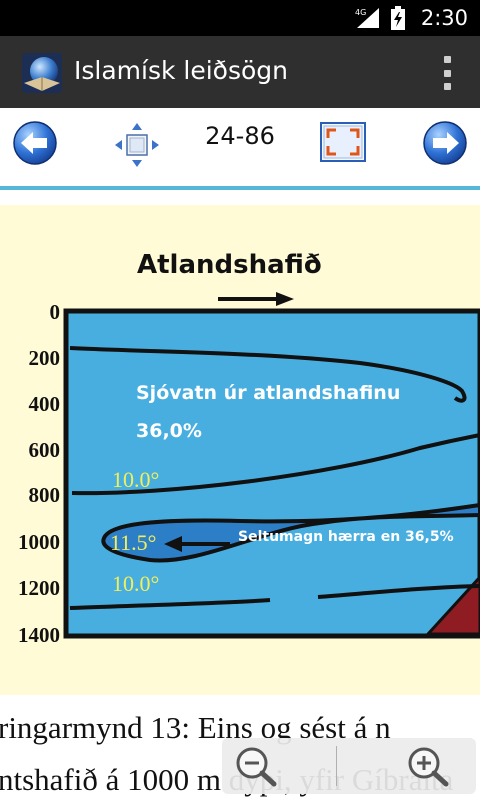 The image size is (480, 800). What do you see at coordinates (445, 143) in the screenshot?
I see `forward-arrow-icon` at bounding box center [445, 143].